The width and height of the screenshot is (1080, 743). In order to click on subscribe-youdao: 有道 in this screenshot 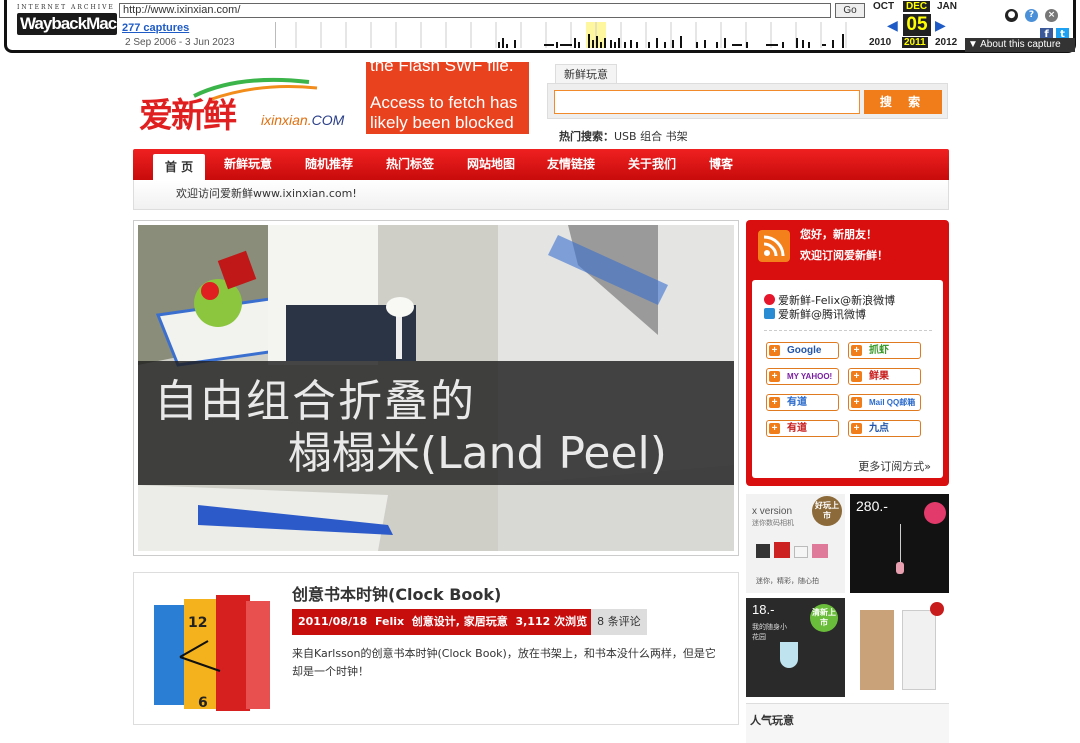, I will do `click(802, 402)`.